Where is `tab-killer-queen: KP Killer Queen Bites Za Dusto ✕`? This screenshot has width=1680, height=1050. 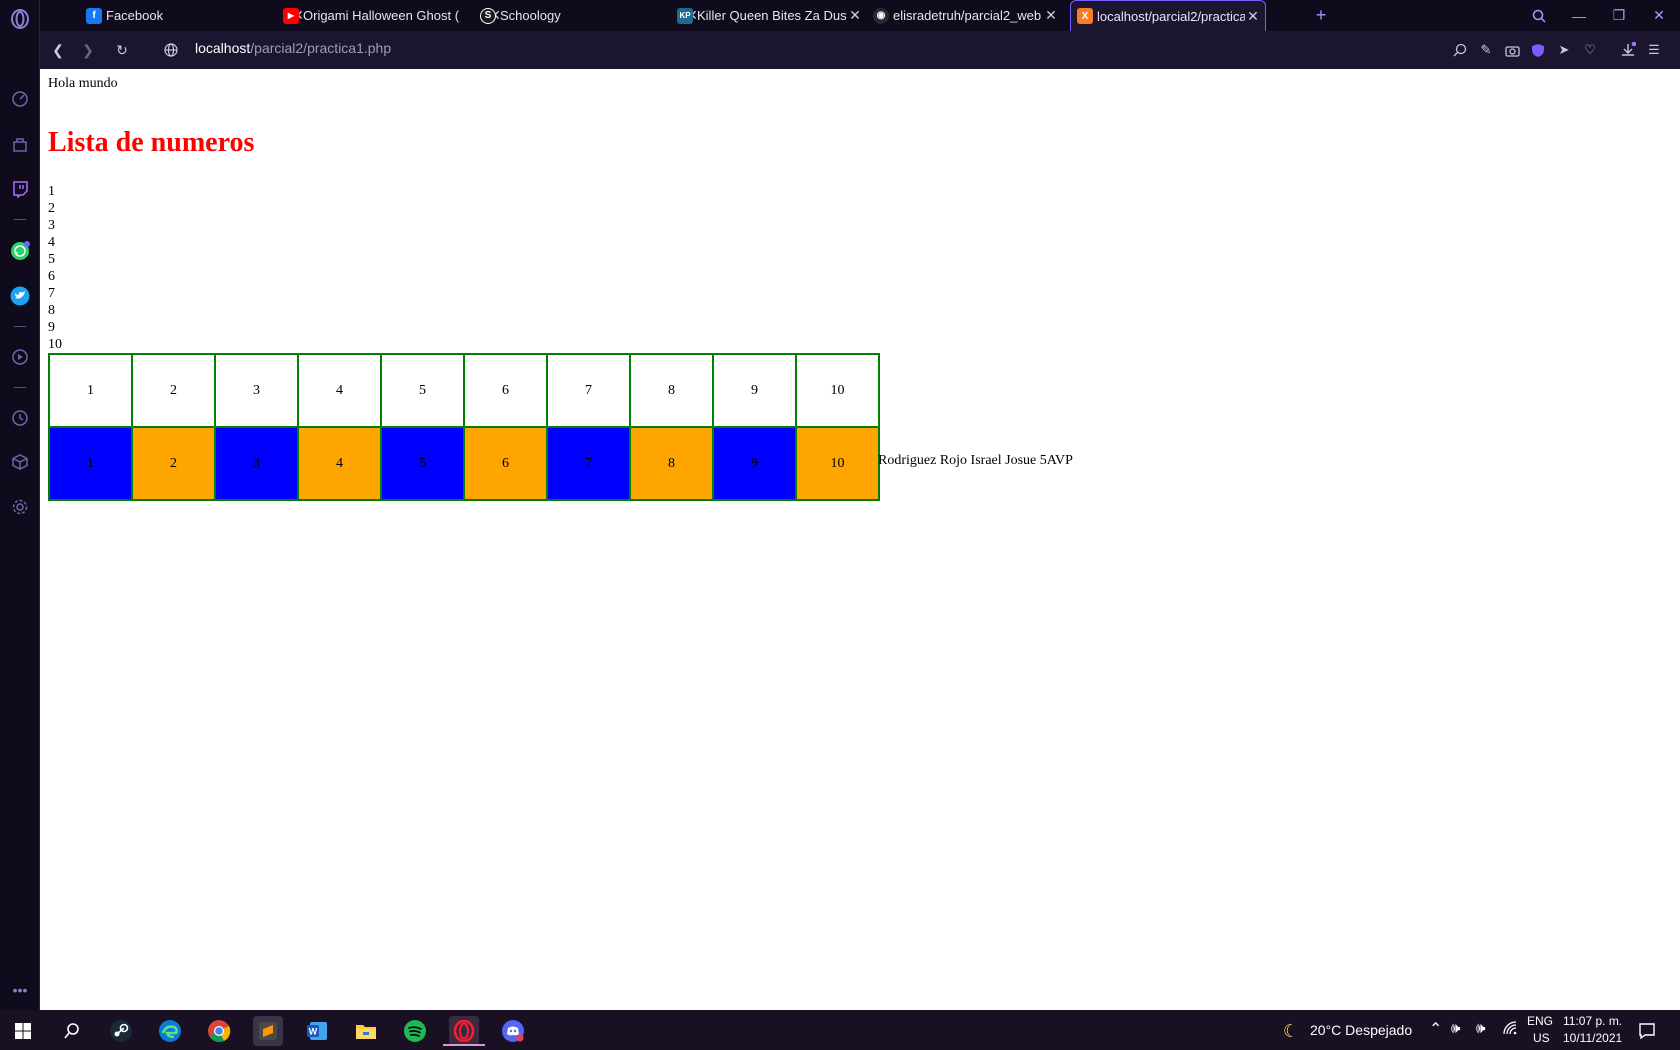
tab-killer-queen: KP Killer Queen Bites Za Dusto ✕ is located at coordinates (769, 15).